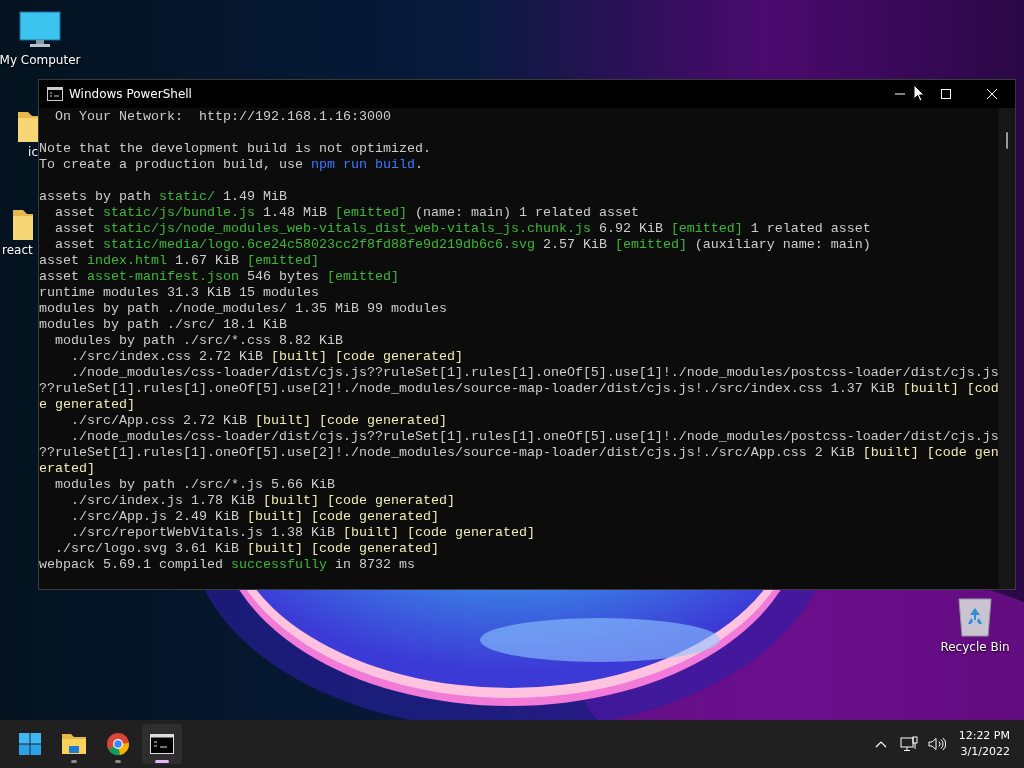  I want to click on window-title: Windows PowerShell, so click(131, 94).